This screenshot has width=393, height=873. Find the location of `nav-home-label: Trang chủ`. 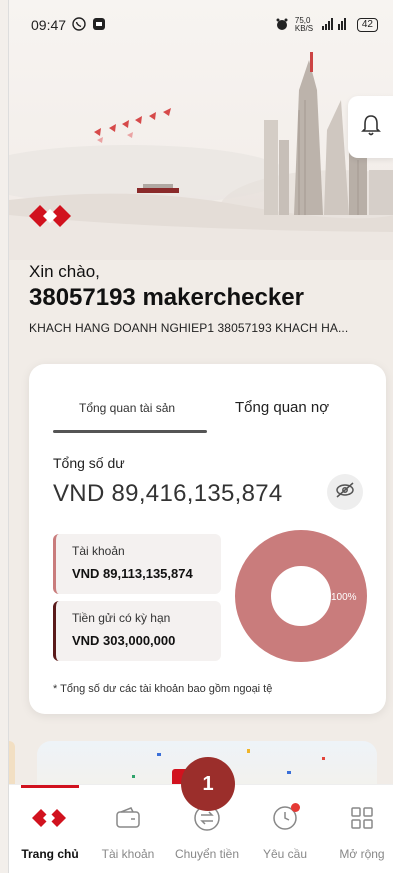

nav-home-label: Trang chủ is located at coordinates (50, 854).